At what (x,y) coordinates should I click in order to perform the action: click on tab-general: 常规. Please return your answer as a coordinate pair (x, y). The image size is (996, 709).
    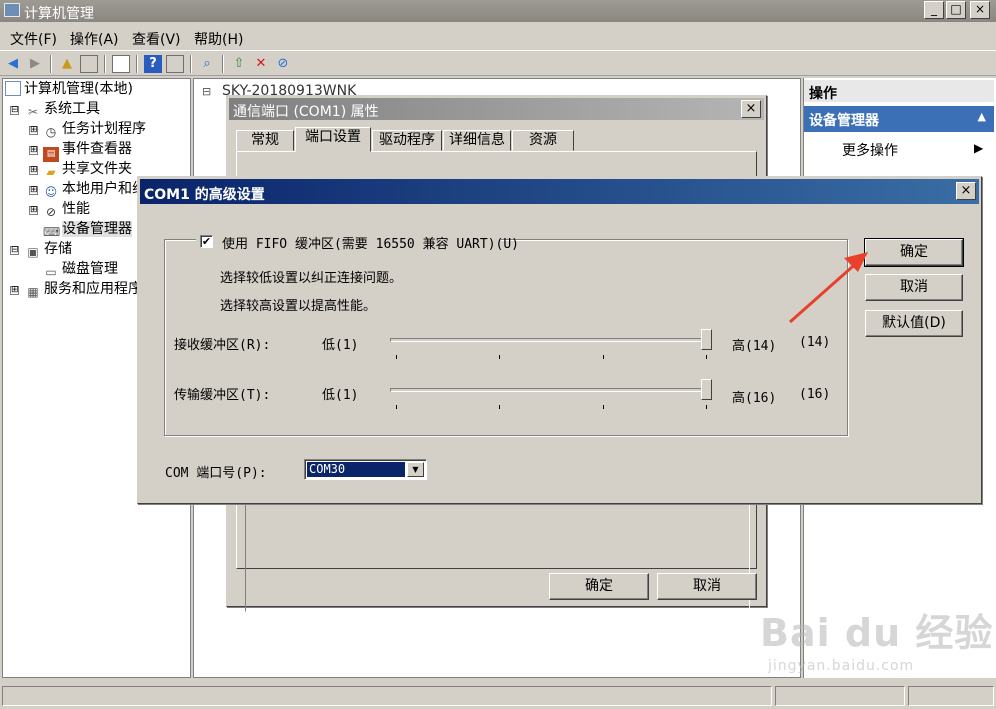
    Looking at the image, I should click on (265, 140).